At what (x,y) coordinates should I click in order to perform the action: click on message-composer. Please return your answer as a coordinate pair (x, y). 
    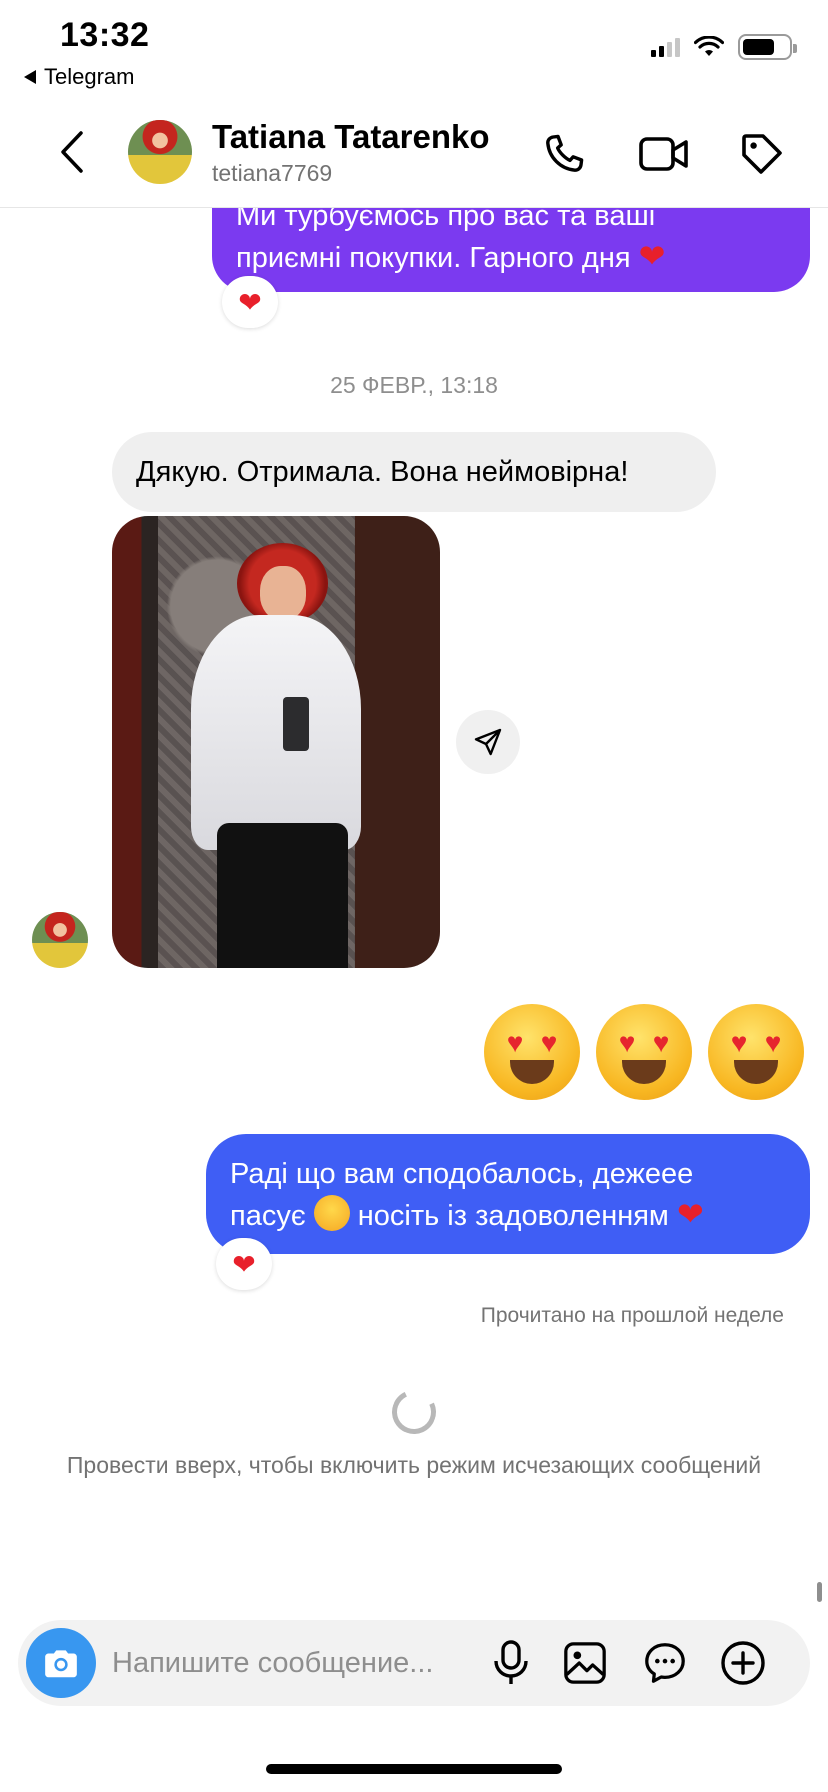
    Looking at the image, I should click on (414, 1663).